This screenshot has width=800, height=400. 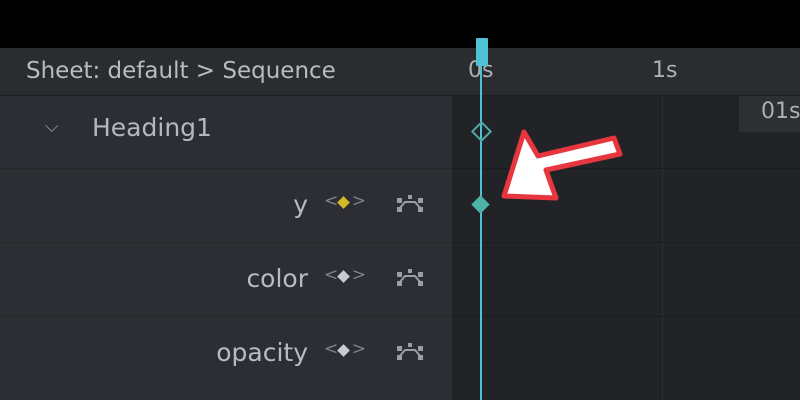 I want to click on tick-label-1s: 1s, so click(x=665, y=70).